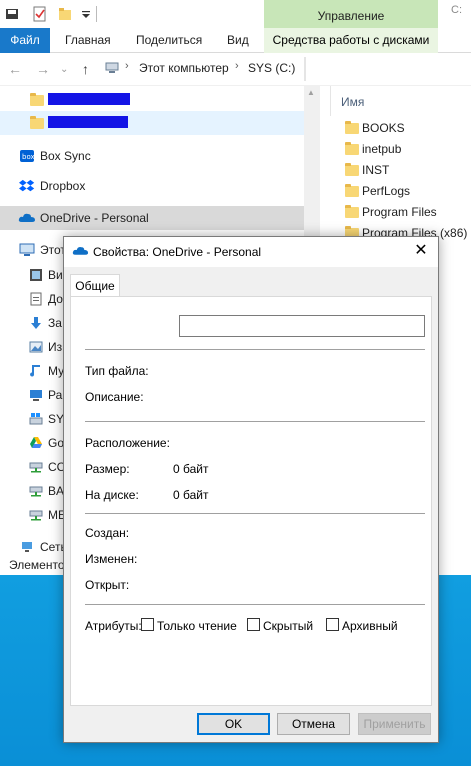 The height and width of the screenshot is (766, 471). What do you see at coordinates (55, 347) in the screenshot?
I see `sidebar-item-label: Из` at bounding box center [55, 347].